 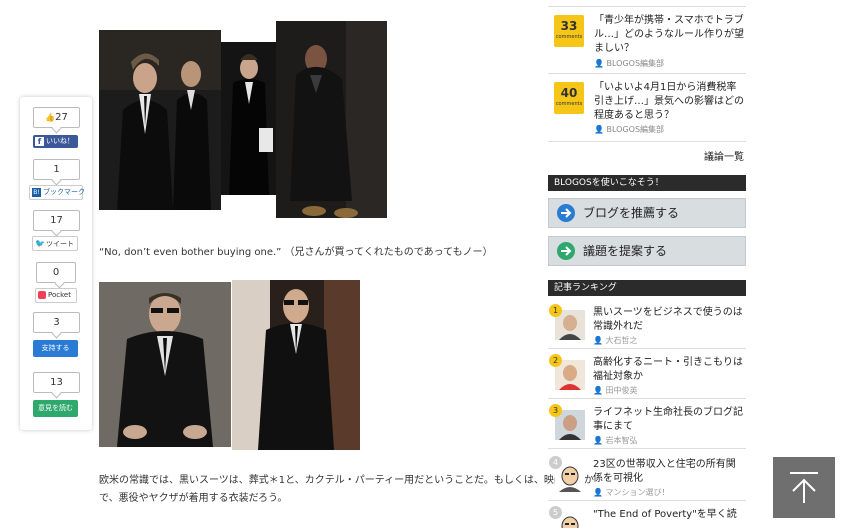 What do you see at coordinates (296, 365) in the screenshot?
I see `photo-man-sunglasses` at bounding box center [296, 365].